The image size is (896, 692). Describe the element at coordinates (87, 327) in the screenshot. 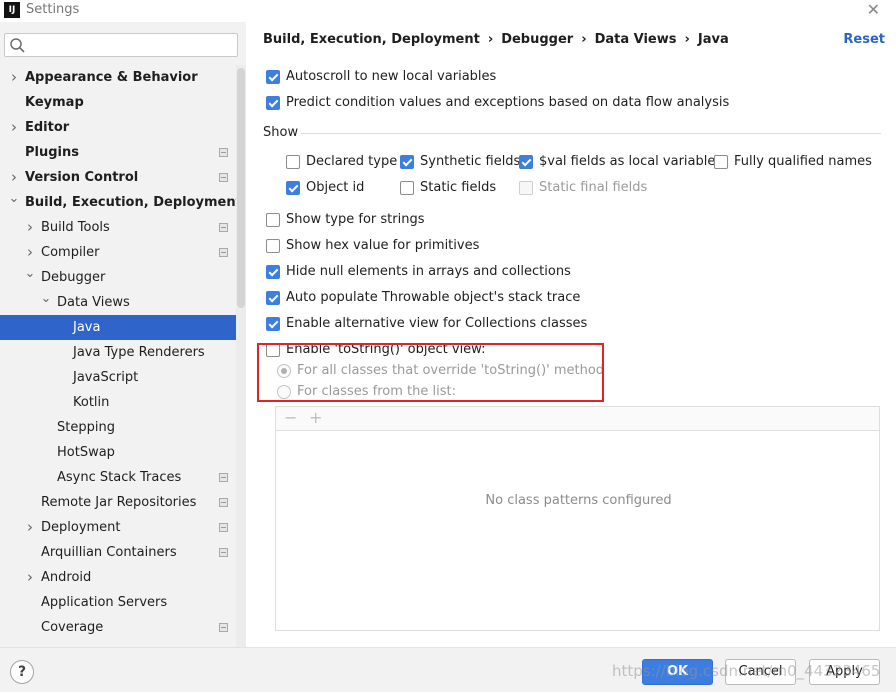

I see `sidebar-item-label: Java` at that location.